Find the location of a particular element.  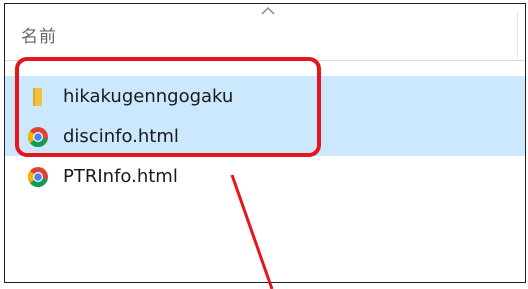

column-divider is located at coordinates (517, 35).